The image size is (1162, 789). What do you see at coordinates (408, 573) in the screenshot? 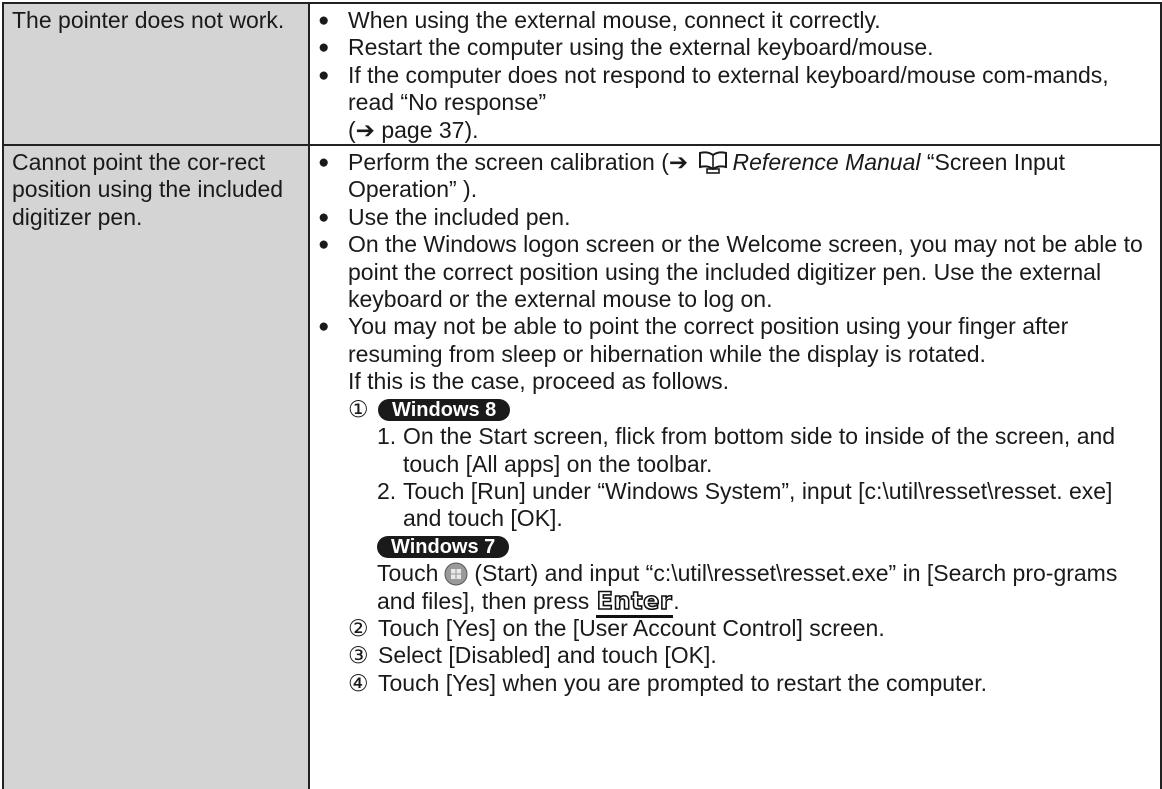
I see `win7-text-a: Touch` at bounding box center [408, 573].